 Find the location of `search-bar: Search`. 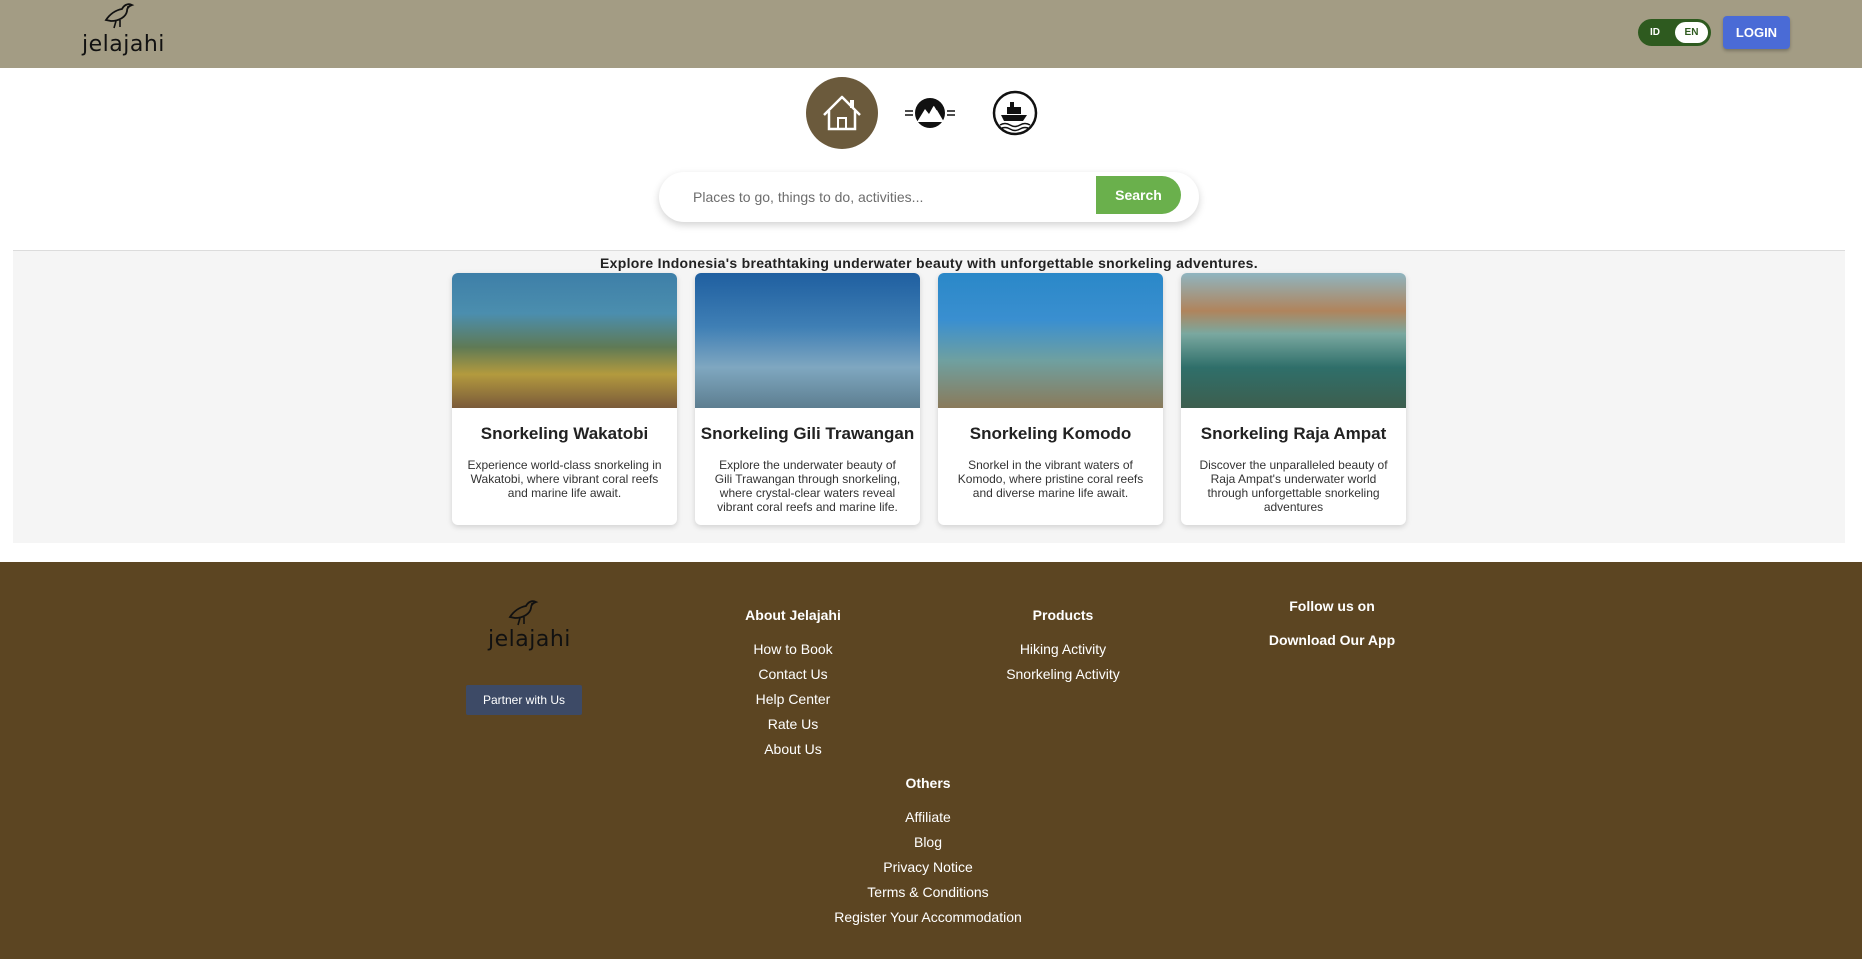

search-bar: Search is located at coordinates (929, 197).